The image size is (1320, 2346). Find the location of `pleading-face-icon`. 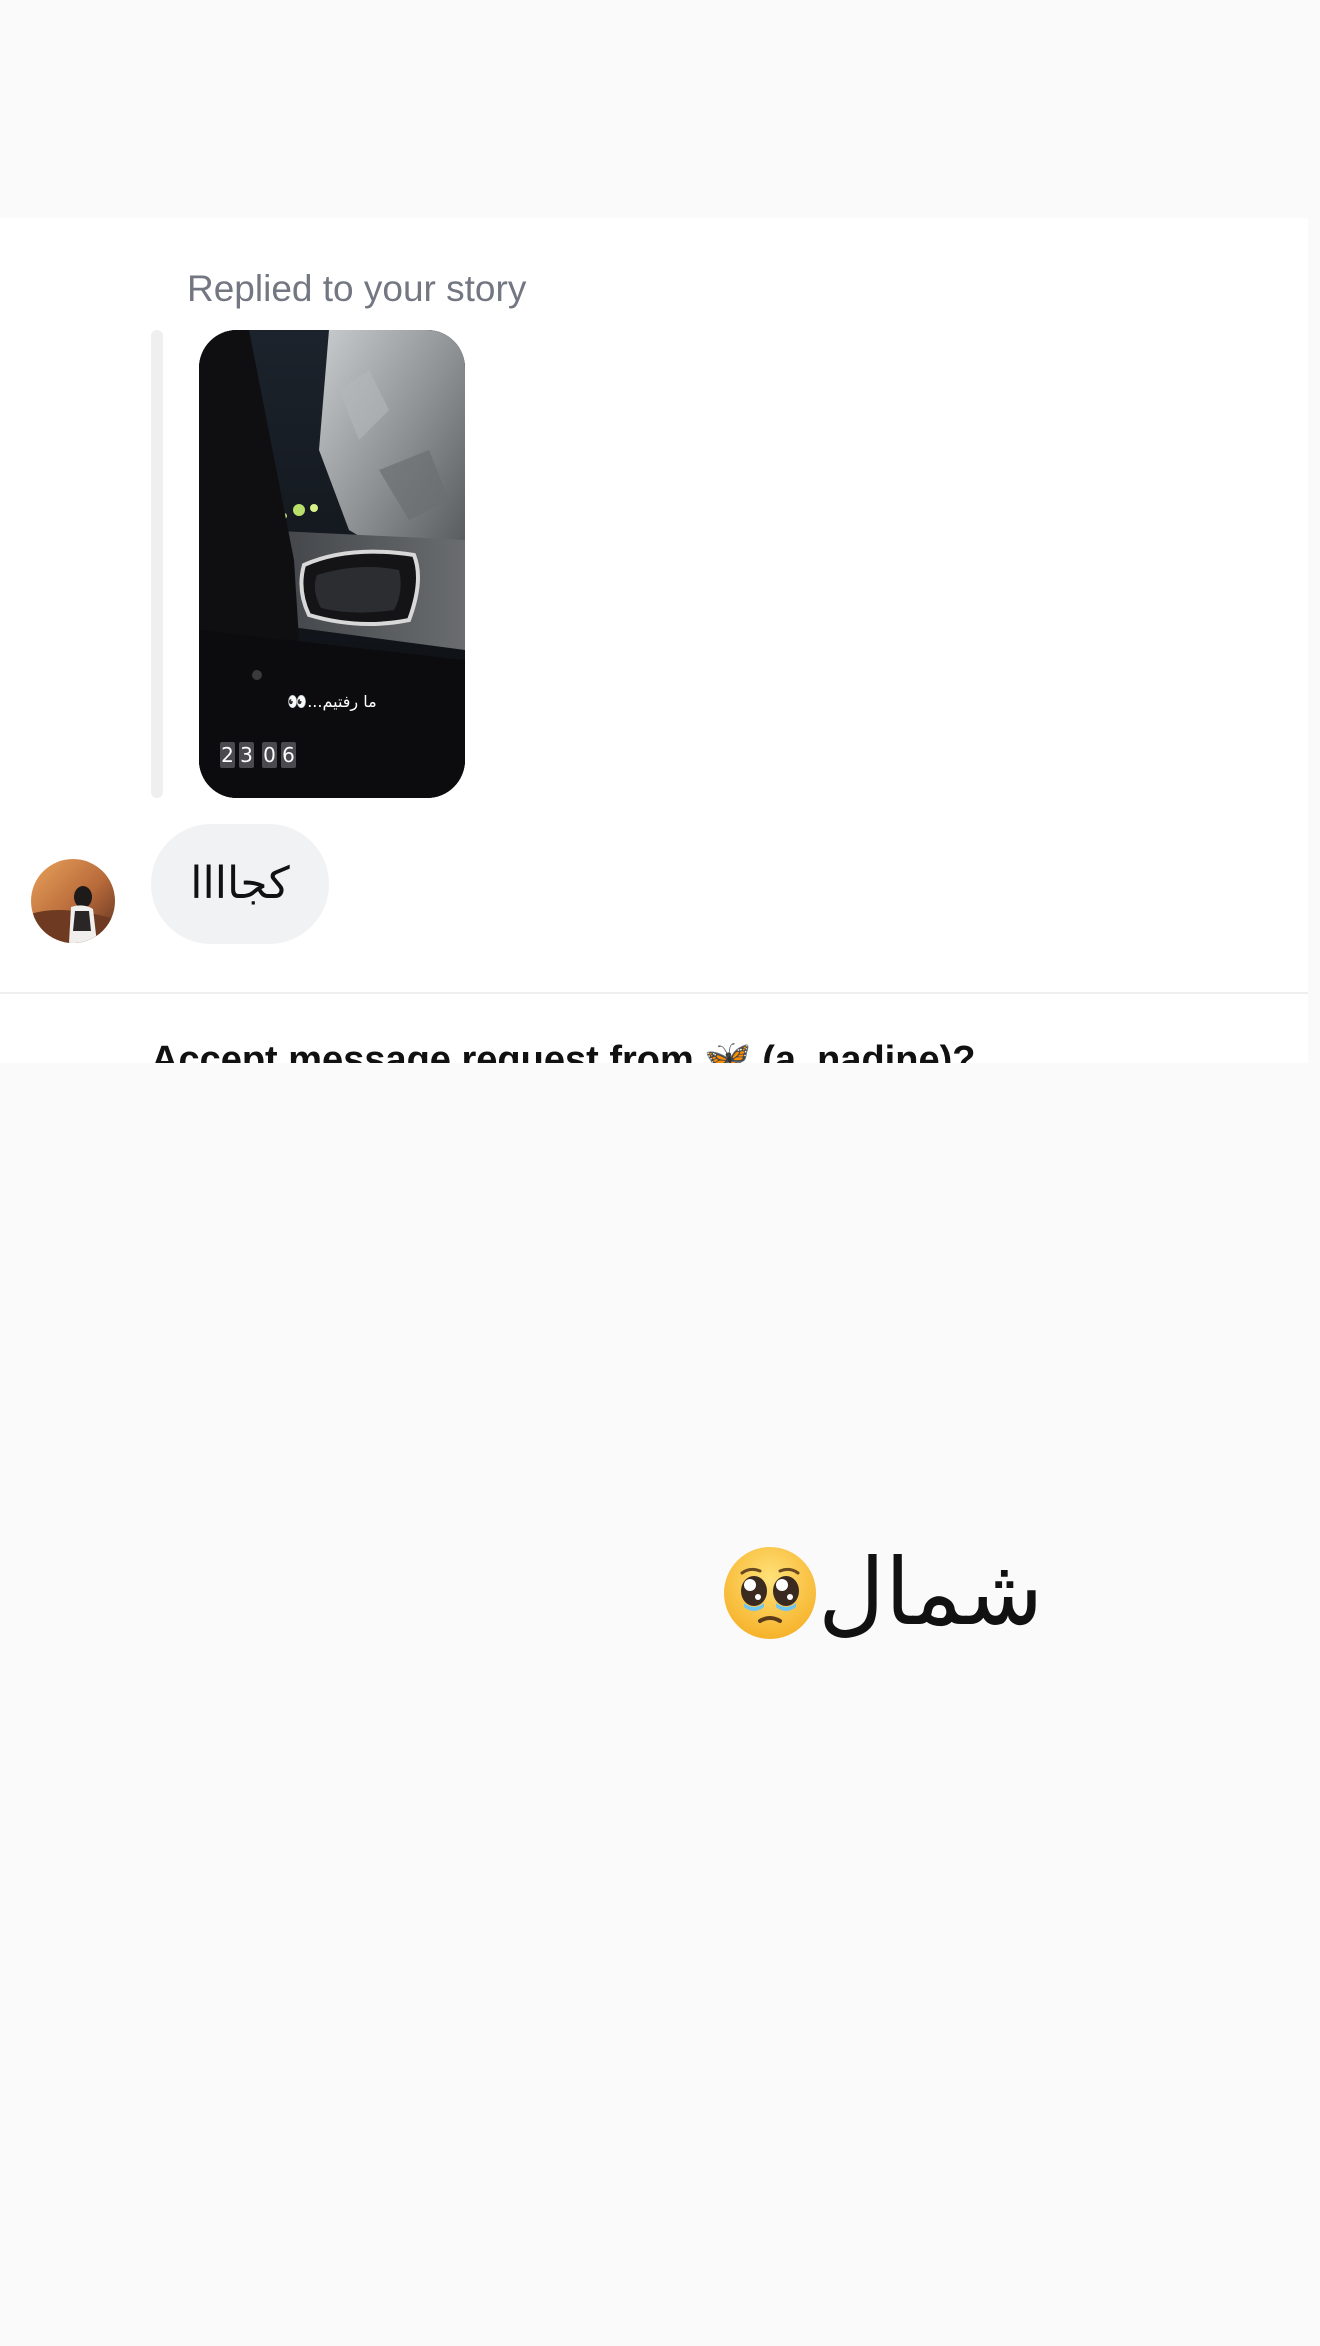

pleading-face-icon is located at coordinates (770, 1593).